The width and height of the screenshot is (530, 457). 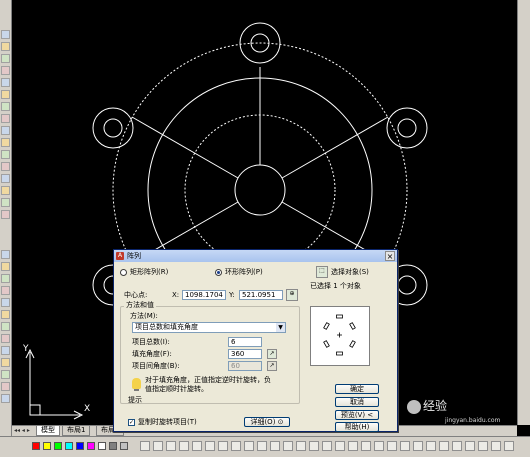 I want to click on color-swatch-gray, so click(x=113, y=446).